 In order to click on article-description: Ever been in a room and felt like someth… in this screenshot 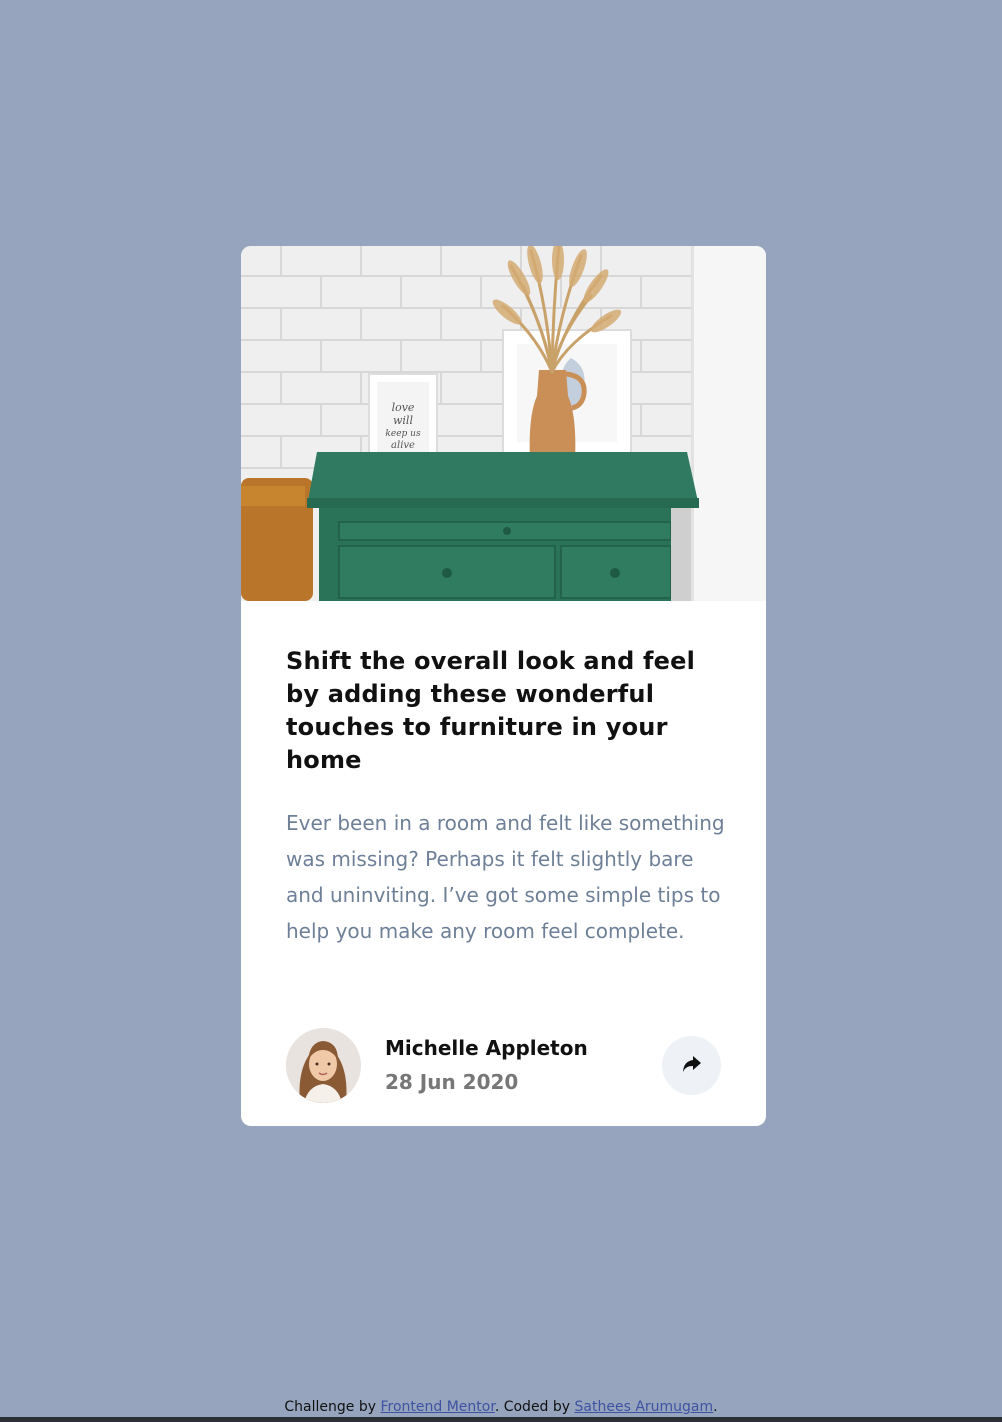, I will do `click(505, 877)`.